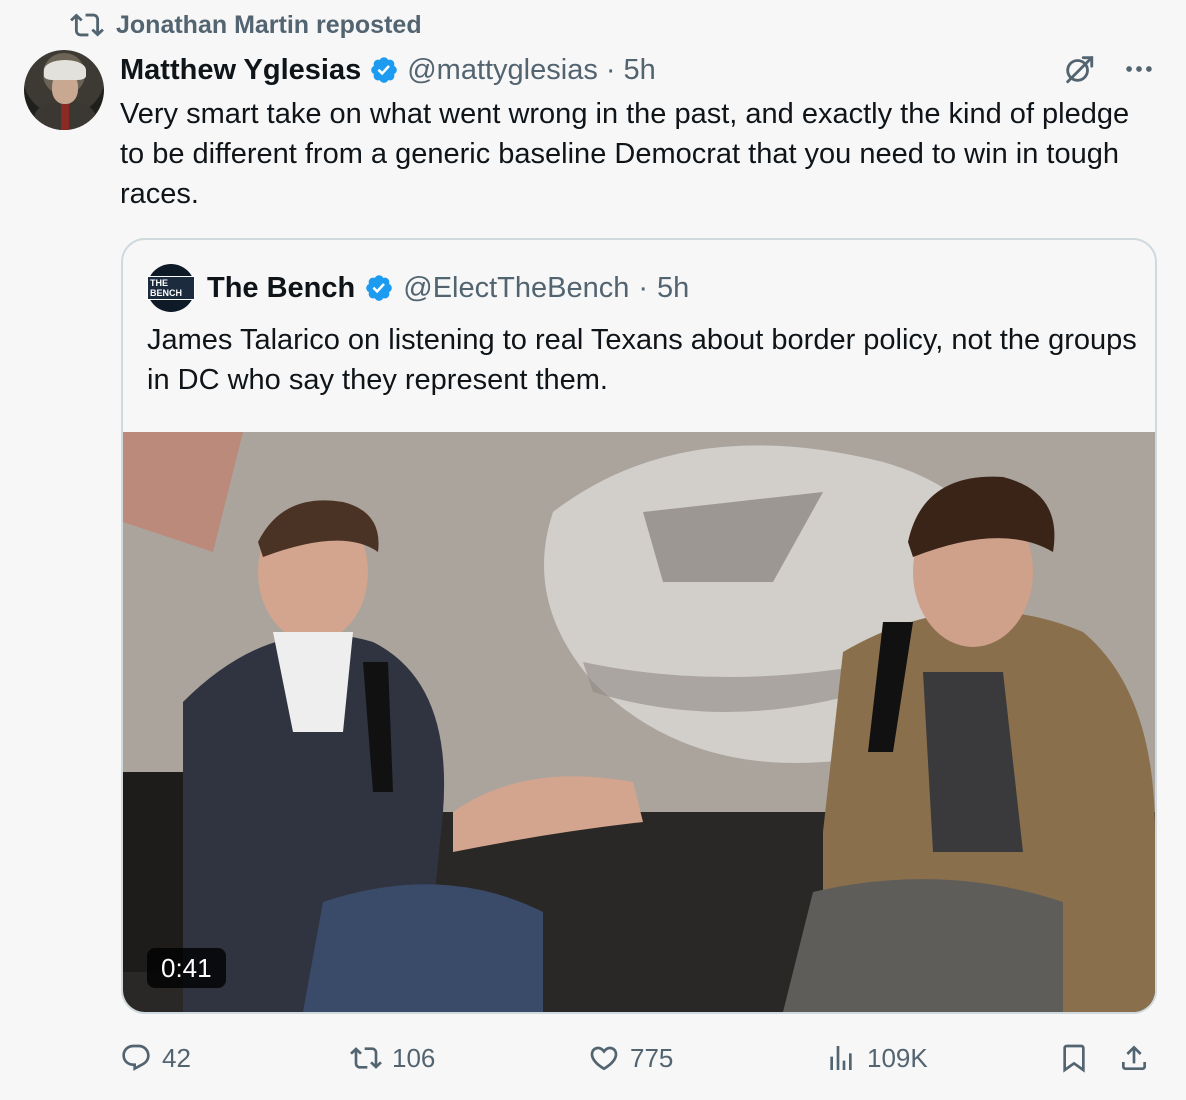 Image resolution: width=1186 pixels, height=1100 pixels. I want to click on retweet-button: 106, so click(392, 1058).